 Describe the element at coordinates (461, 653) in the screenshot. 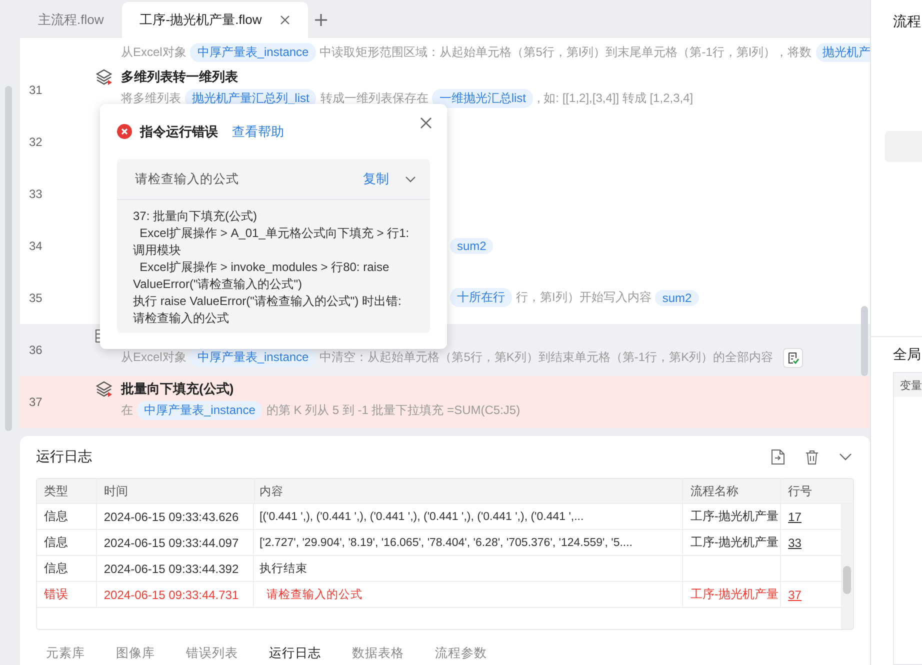

I see `panel-tab: 流程参数` at that location.